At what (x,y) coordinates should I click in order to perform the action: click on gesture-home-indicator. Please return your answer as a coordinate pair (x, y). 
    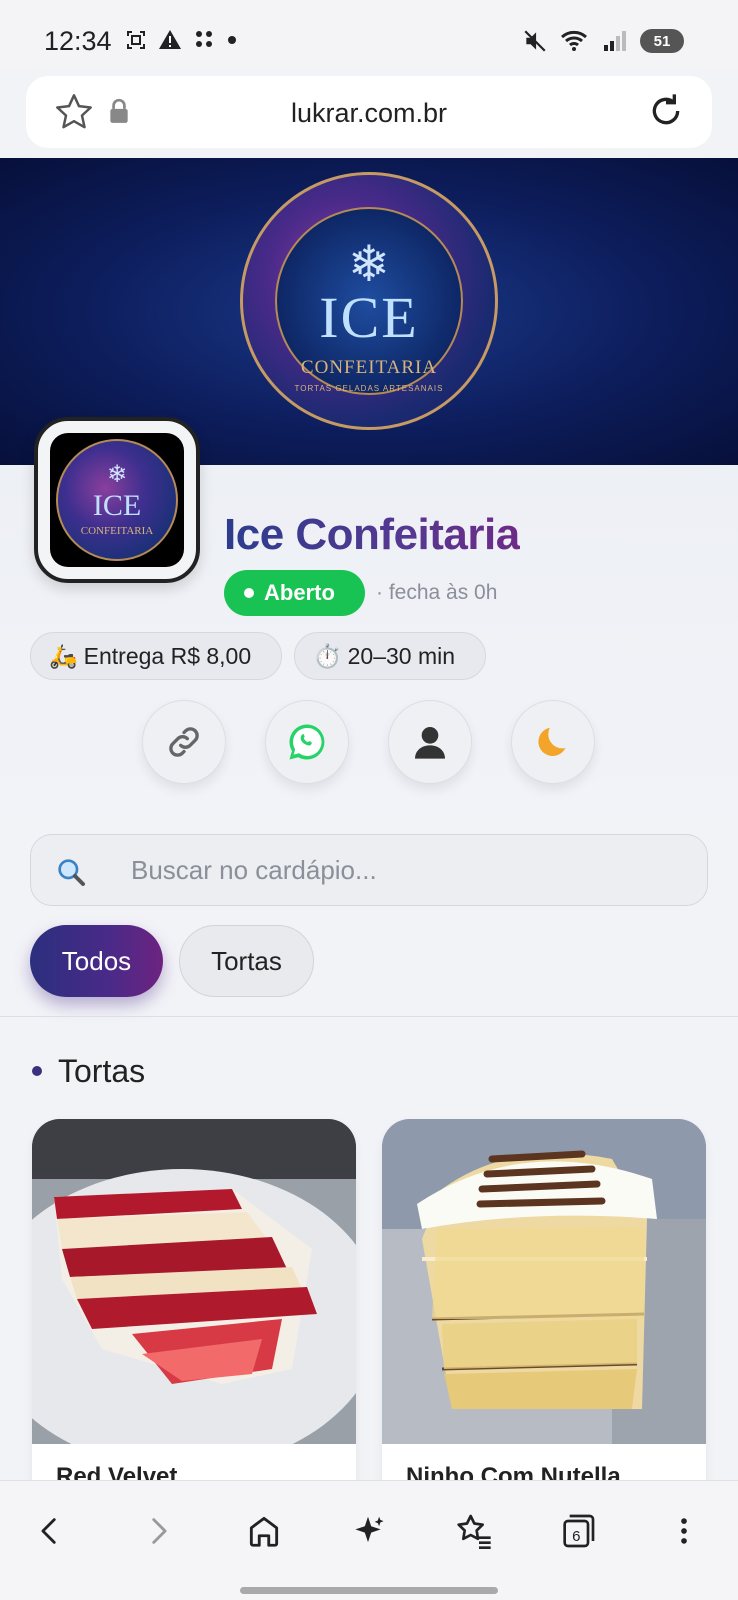
    Looking at the image, I should click on (369, 1590).